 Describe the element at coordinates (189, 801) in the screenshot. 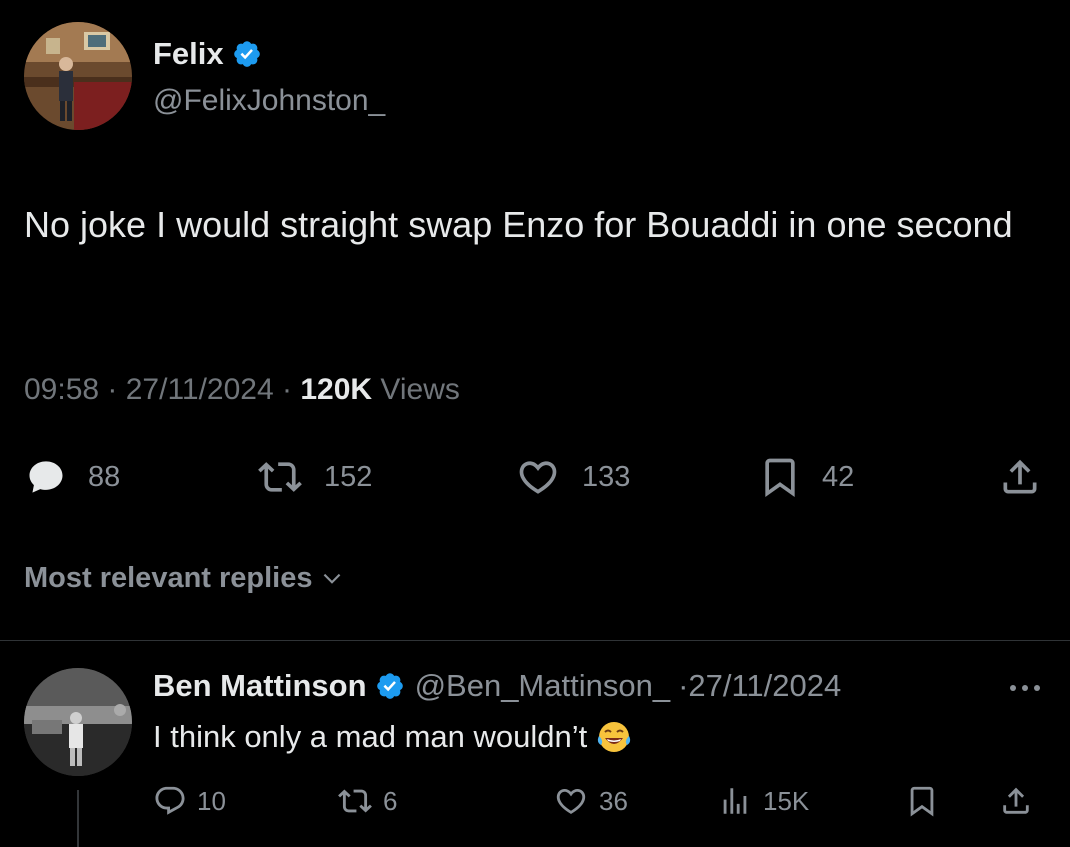

I see `reply-reply-button: 10` at that location.